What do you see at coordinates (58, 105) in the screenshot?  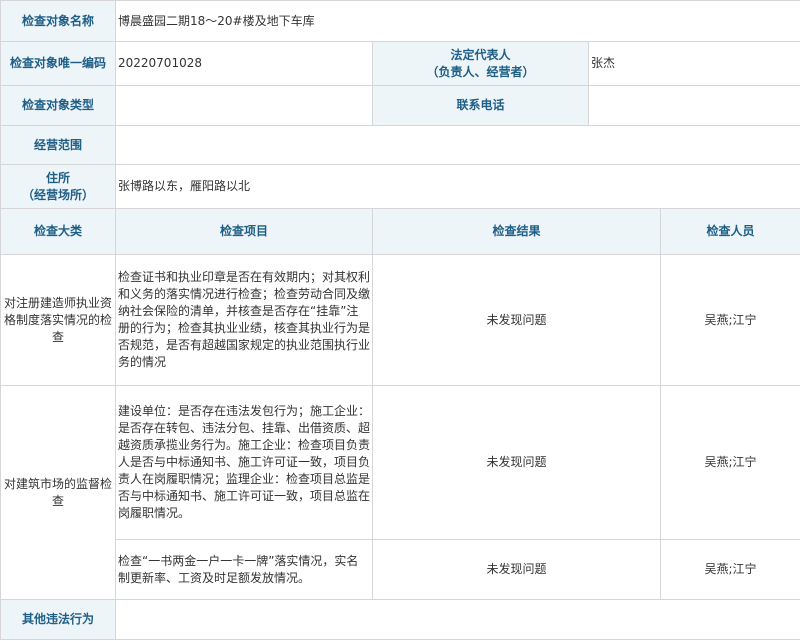 I see `object-type-label: 检查对象类型` at bounding box center [58, 105].